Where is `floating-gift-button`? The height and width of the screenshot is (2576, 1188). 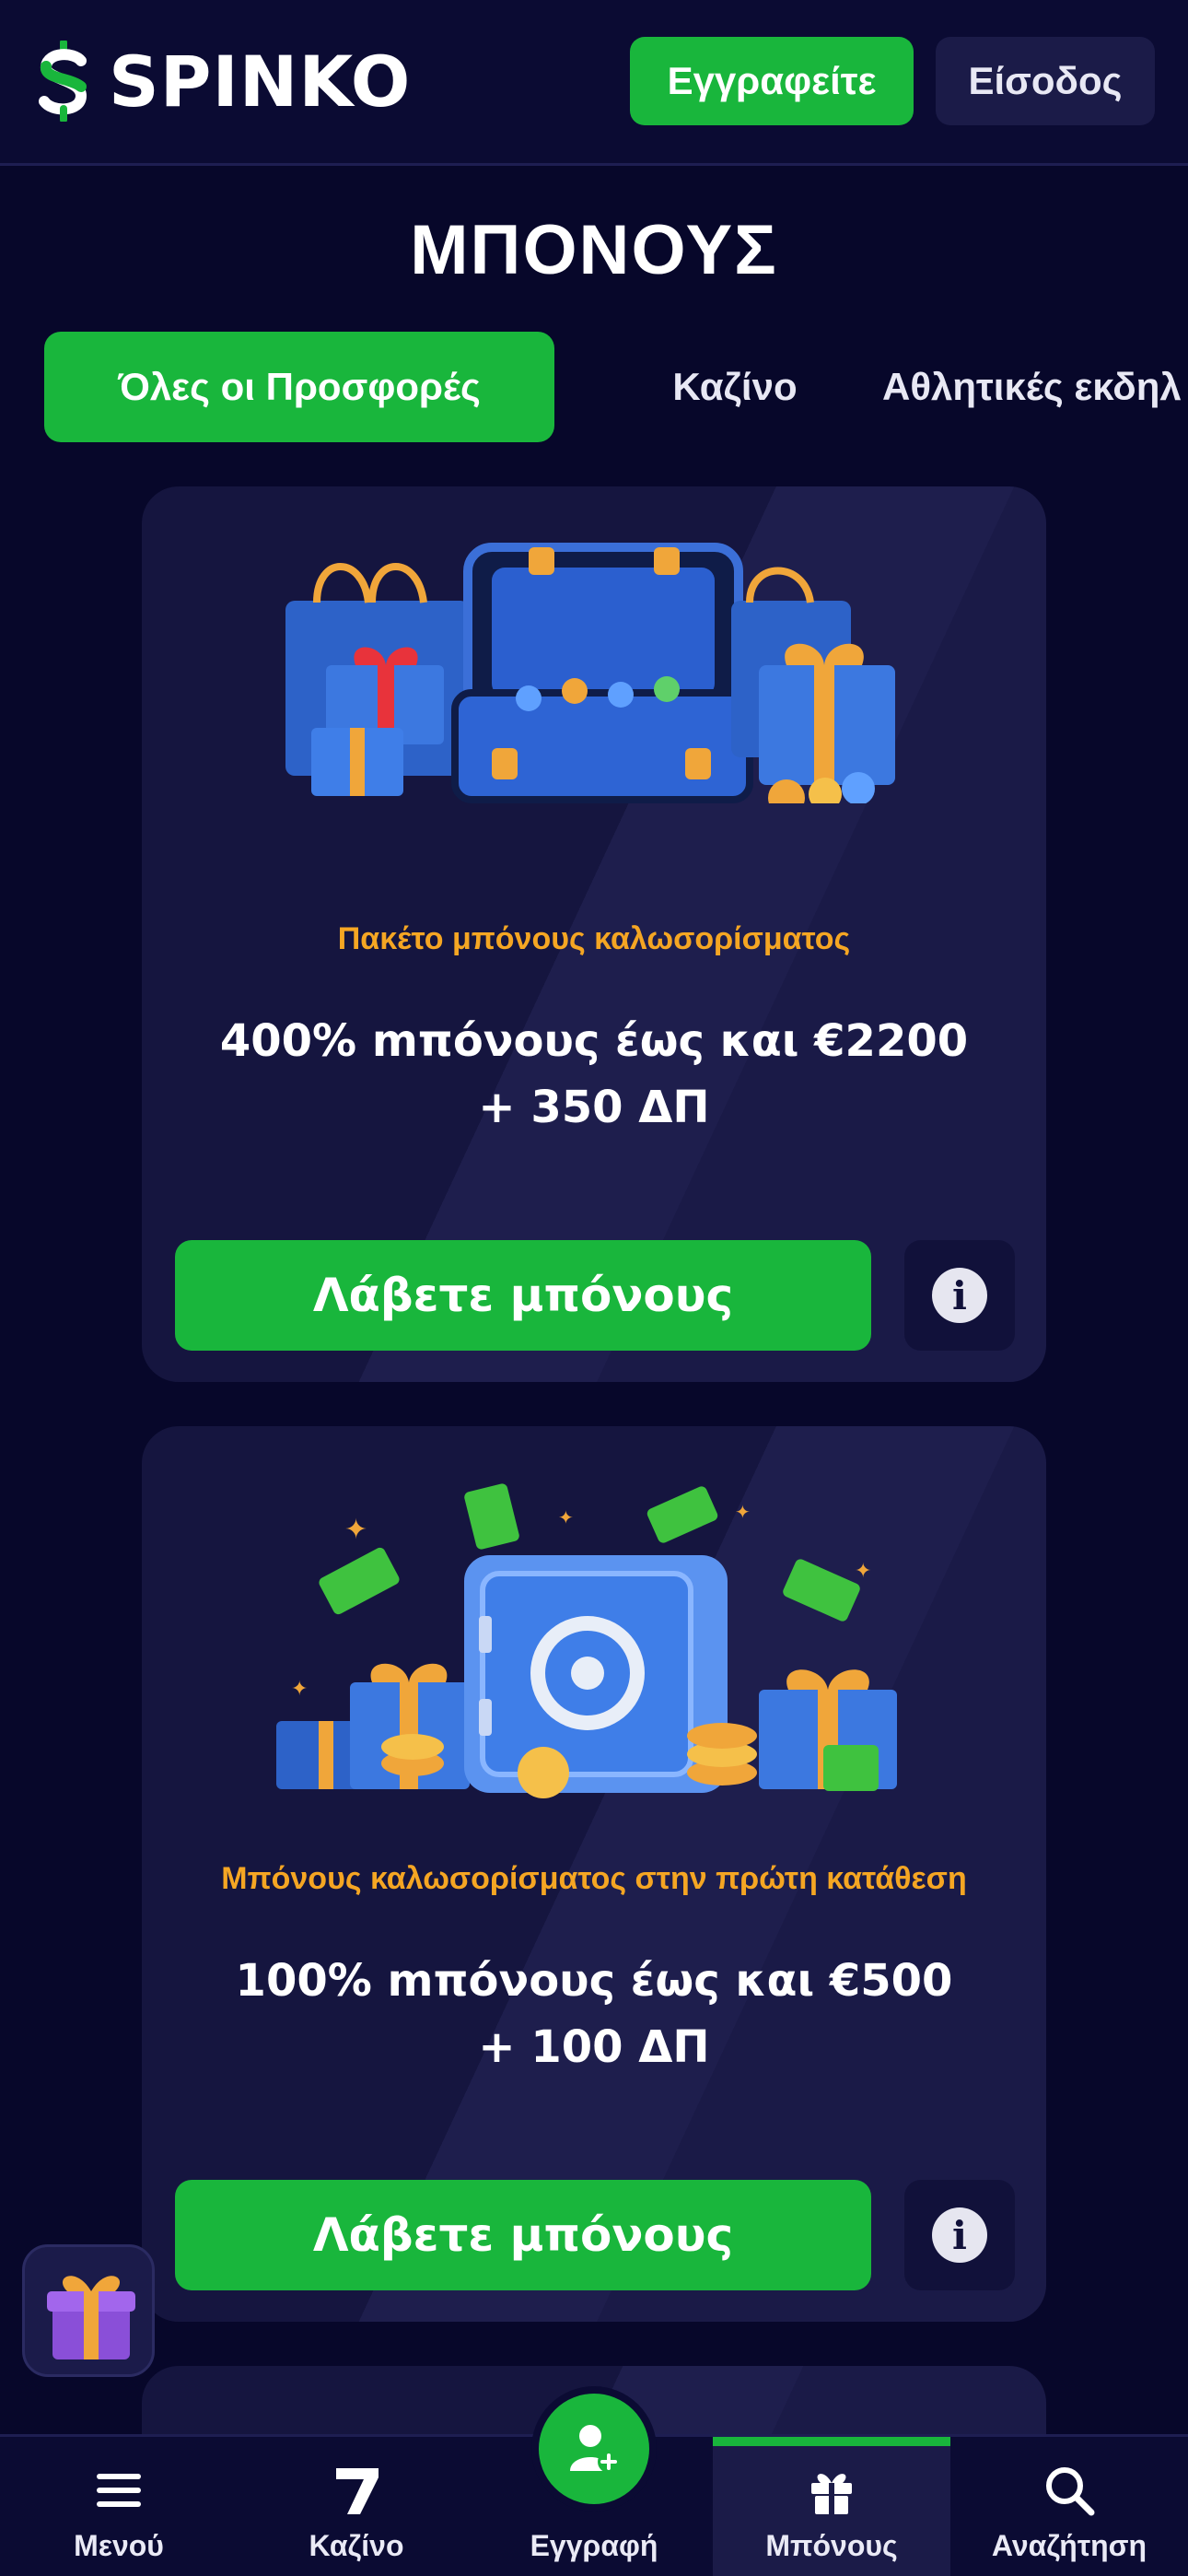 floating-gift-button is located at coordinates (88, 2310).